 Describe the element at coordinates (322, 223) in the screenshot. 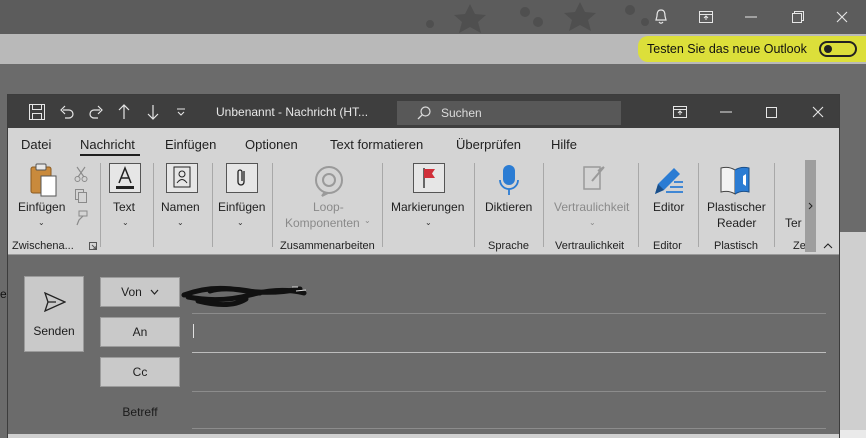

I see `loop-label-2: Komponenten` at that location.